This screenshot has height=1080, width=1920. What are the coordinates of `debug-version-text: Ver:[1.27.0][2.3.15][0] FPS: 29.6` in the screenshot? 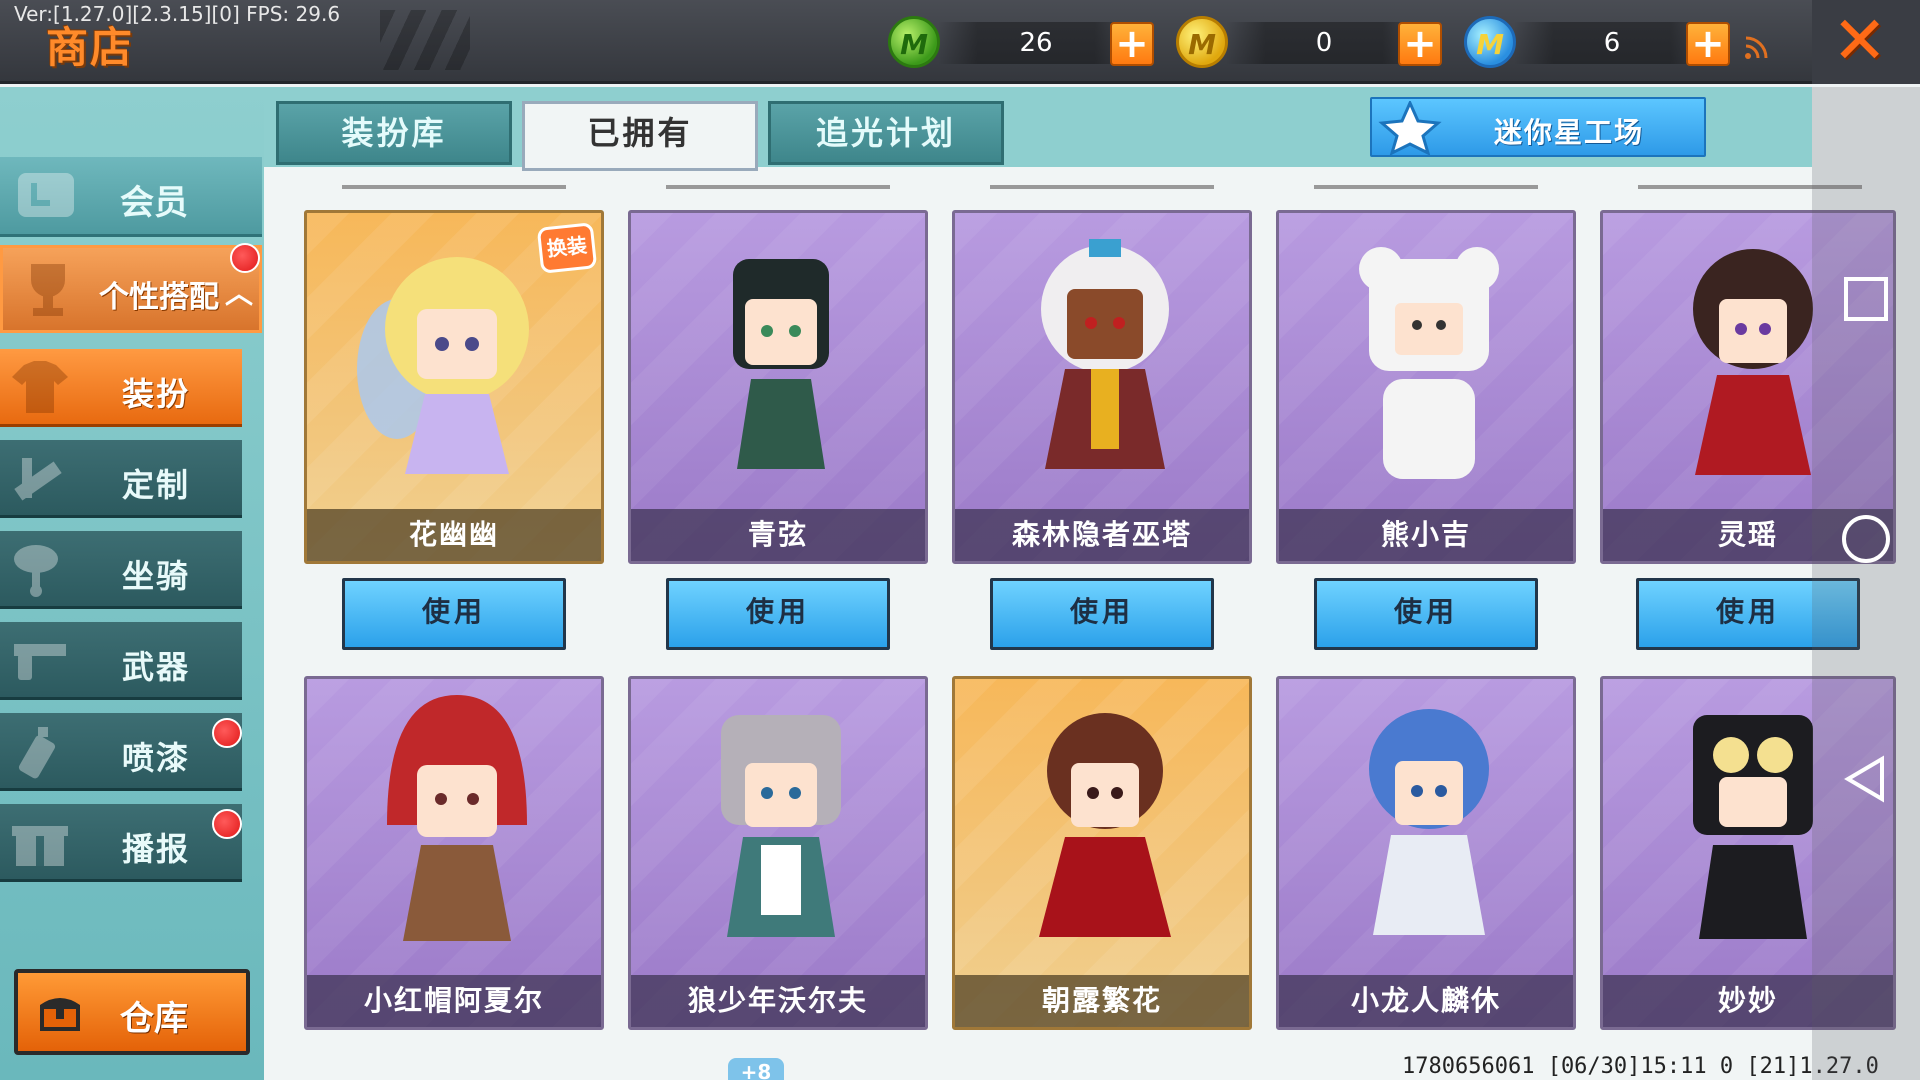 It's located at (177, 14).